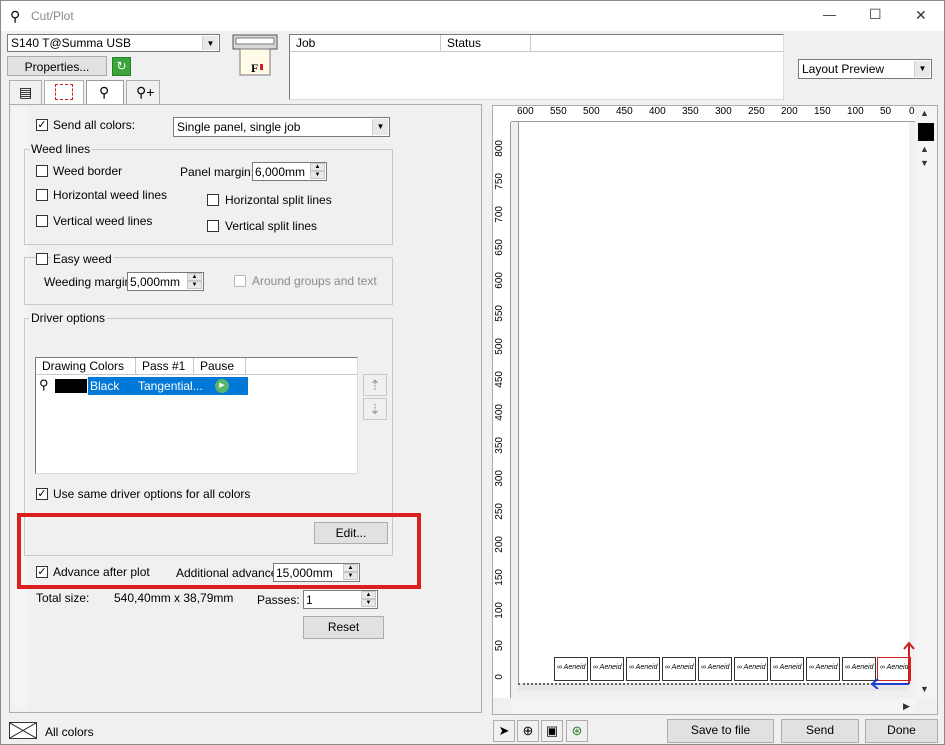 The image size is (945, 745). What do you see at coordinates (222, 386) in the screenshot?
I see `pause-play-icon: ▶` at bounding box center [222, 386].